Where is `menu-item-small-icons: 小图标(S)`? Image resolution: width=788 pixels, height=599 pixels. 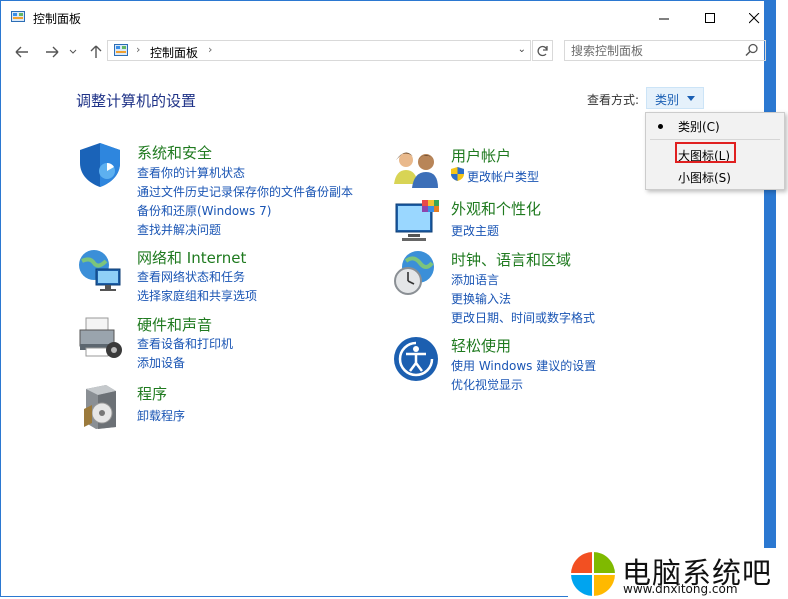 menu-item-small-icons: 小图标(S) is located at coordinates (715, 177).